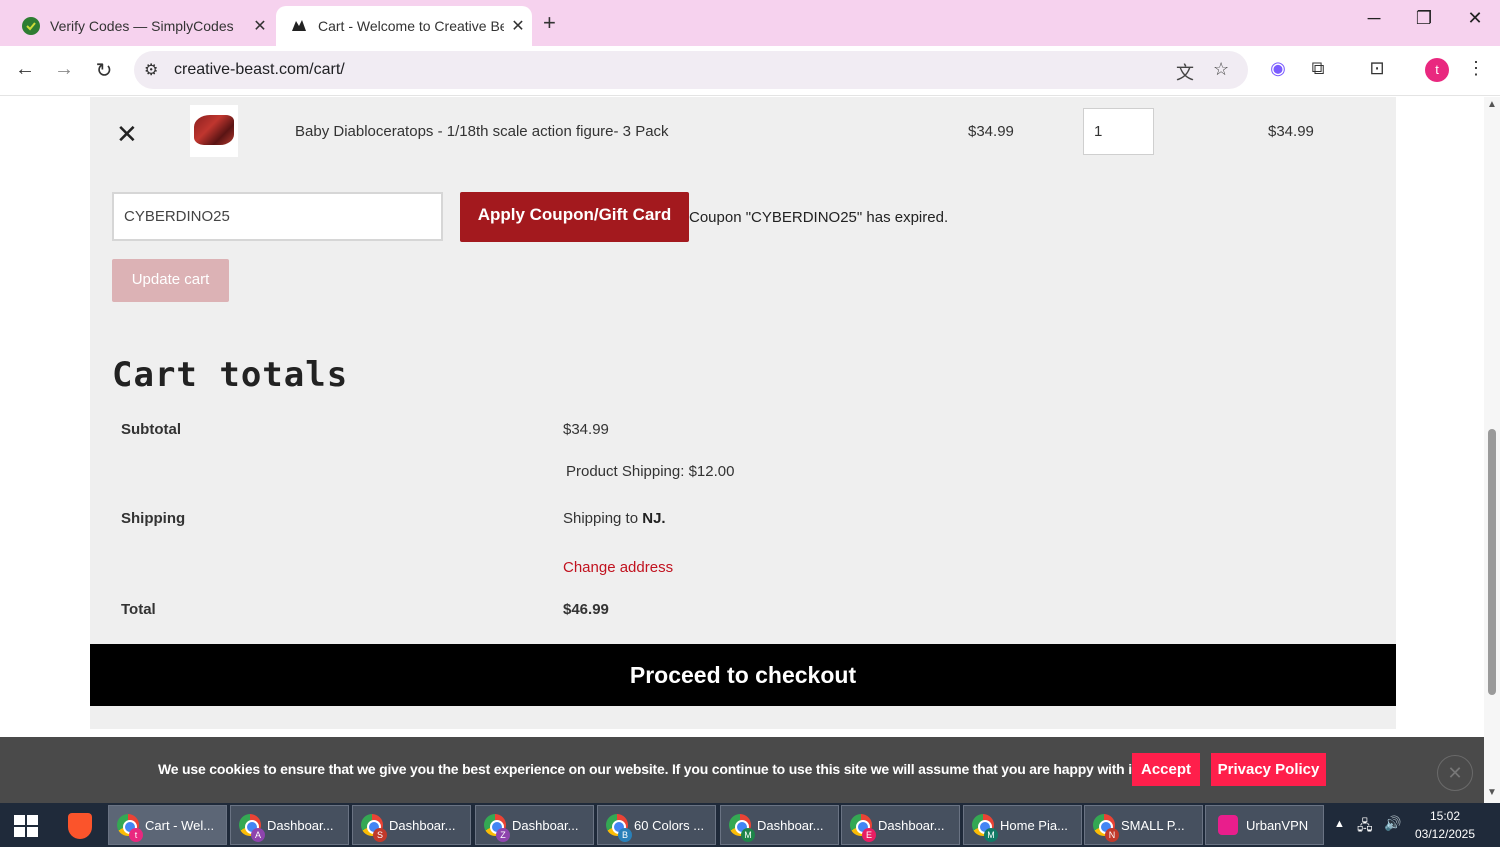 The image size is (1500, 847). Describe the element at coordinates (1228, 825) in the screenshot. I see `urbanvpn-icon` at that location.